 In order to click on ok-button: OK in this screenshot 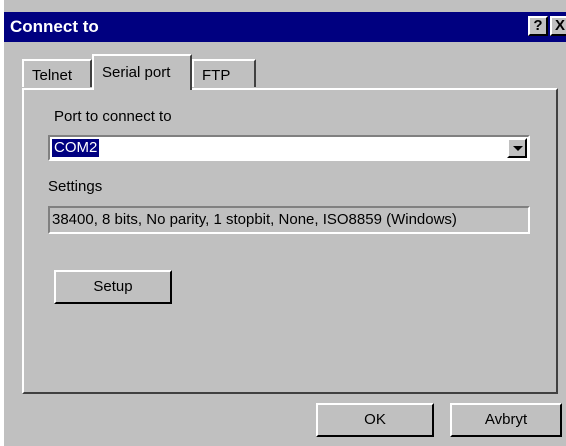, I will do `click(375, 420)`.